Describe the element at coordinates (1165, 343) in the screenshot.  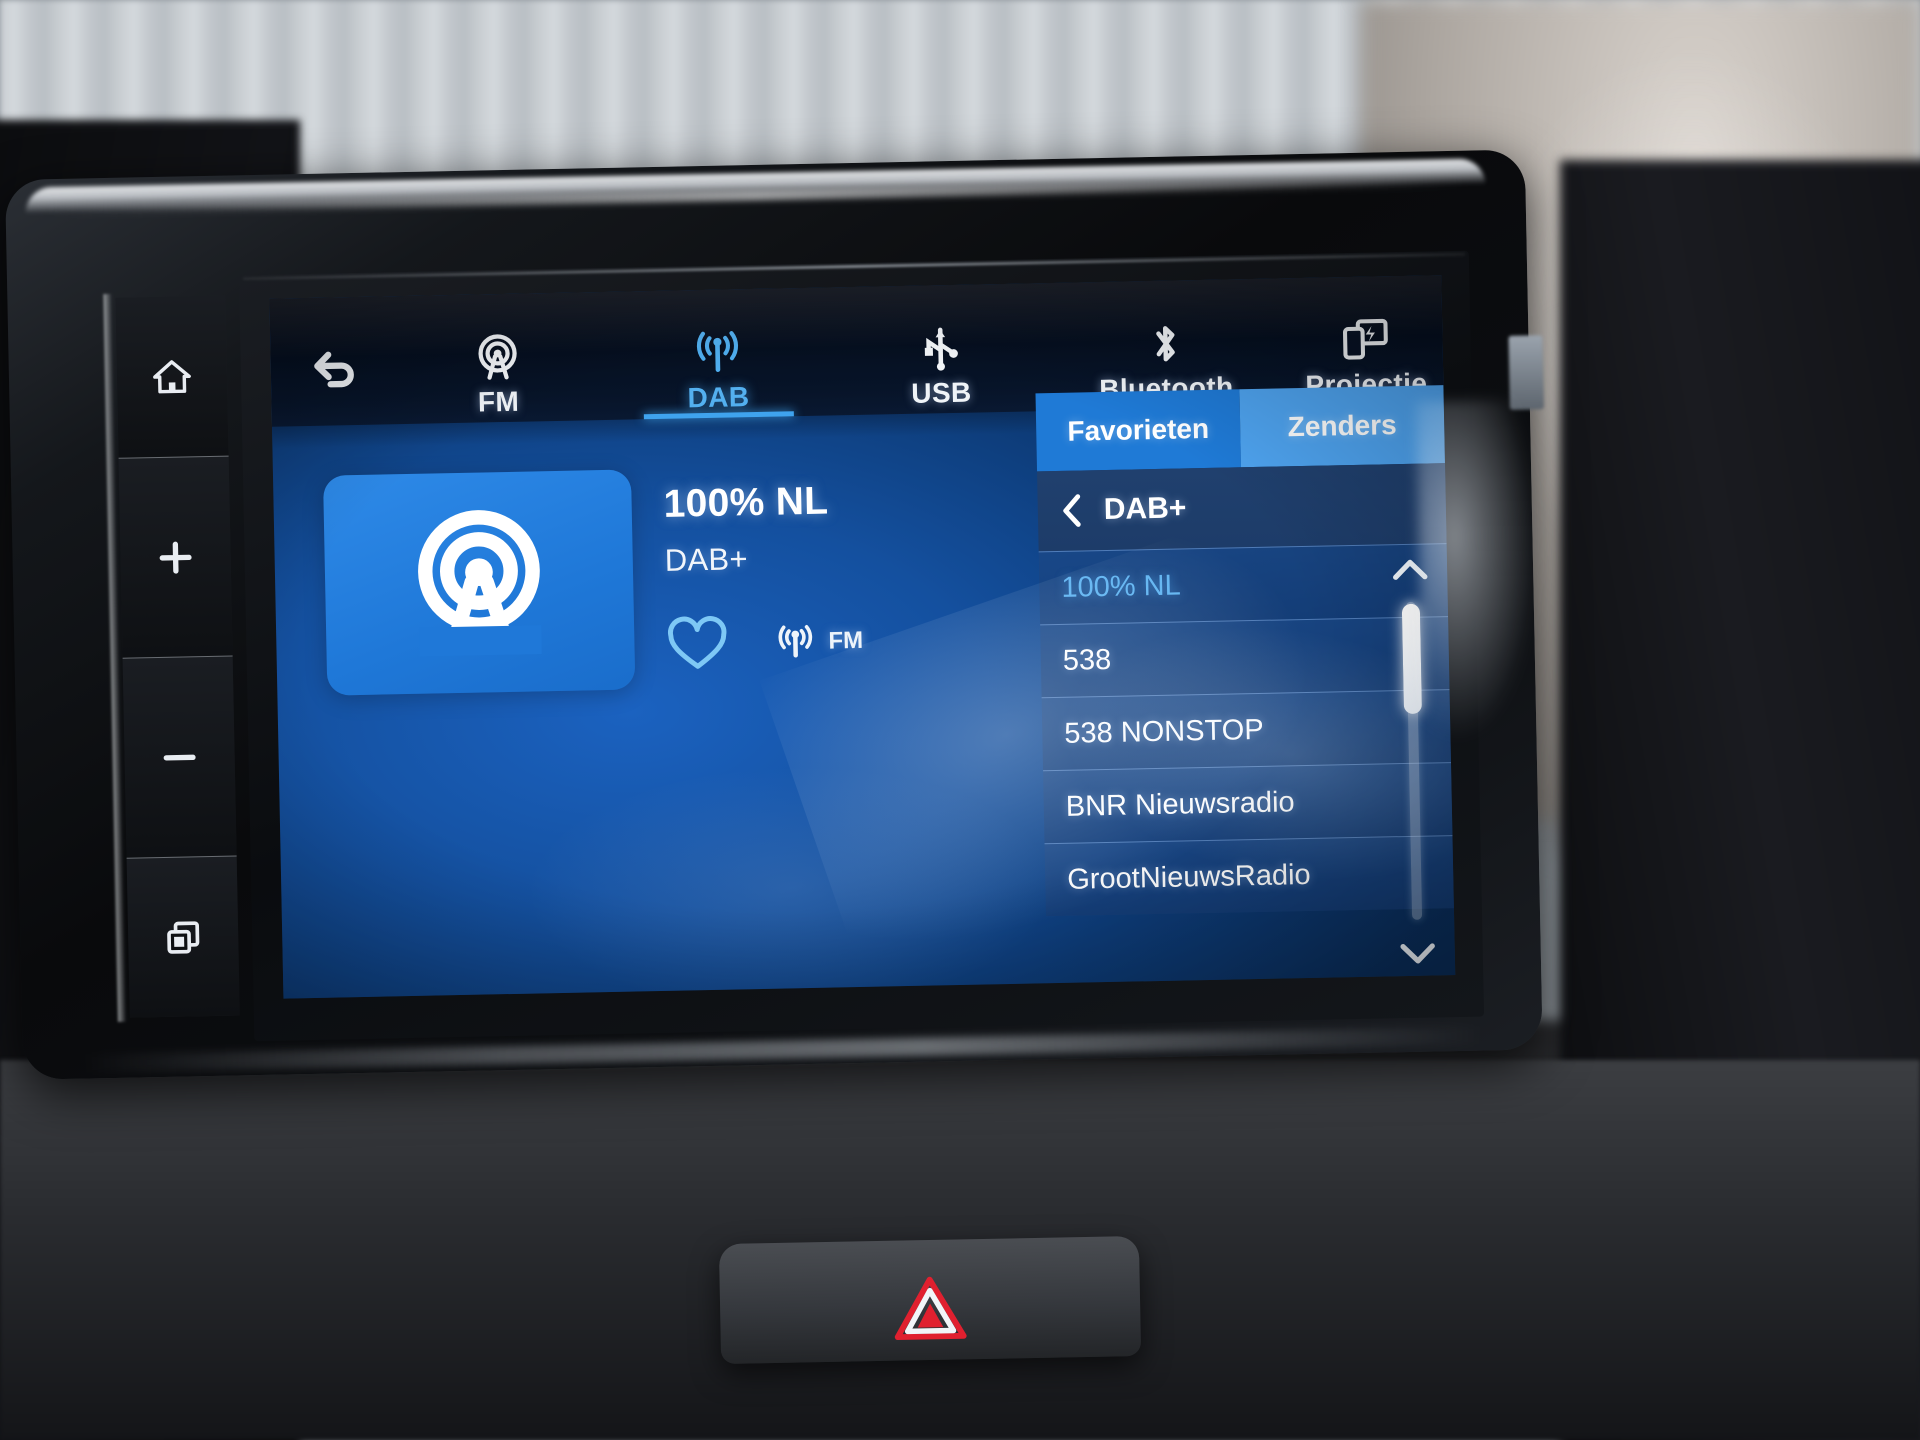
I see `bluetooth-icon` at that location.